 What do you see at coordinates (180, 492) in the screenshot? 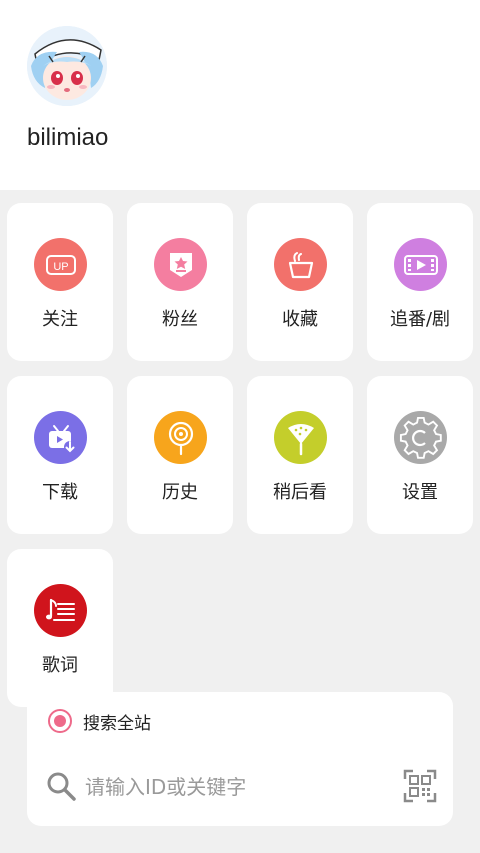
I see `menu-label: 历史` at bounding box center [180, 492].